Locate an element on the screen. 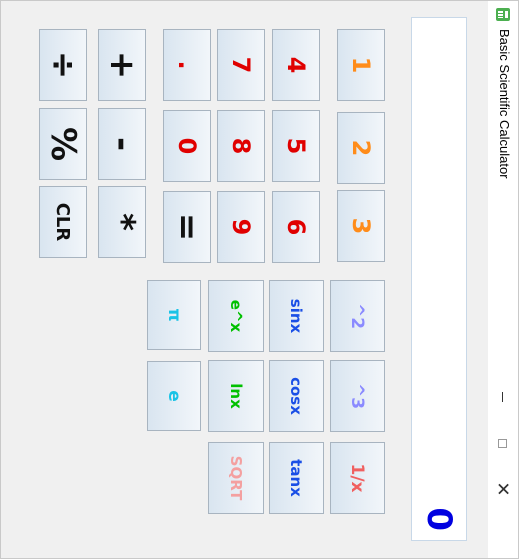 The height and width of the screenshot is (559, 519). decimal-point-button: . is located at coordinates (187, 65).